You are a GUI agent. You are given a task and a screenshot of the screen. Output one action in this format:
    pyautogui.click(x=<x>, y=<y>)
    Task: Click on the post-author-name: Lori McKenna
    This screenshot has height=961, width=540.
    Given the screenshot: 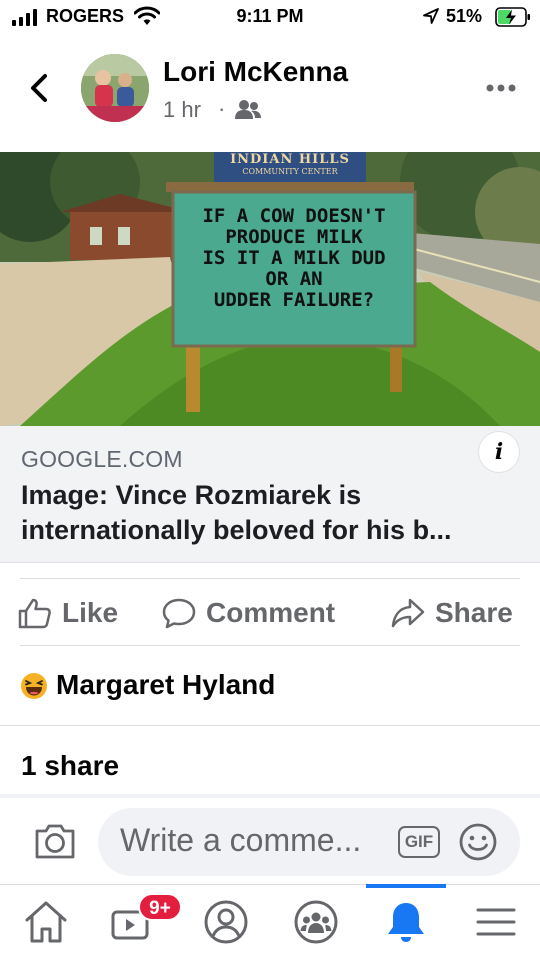 What is the action you would take?
    pyautogui.click(x=255, y=72)
    